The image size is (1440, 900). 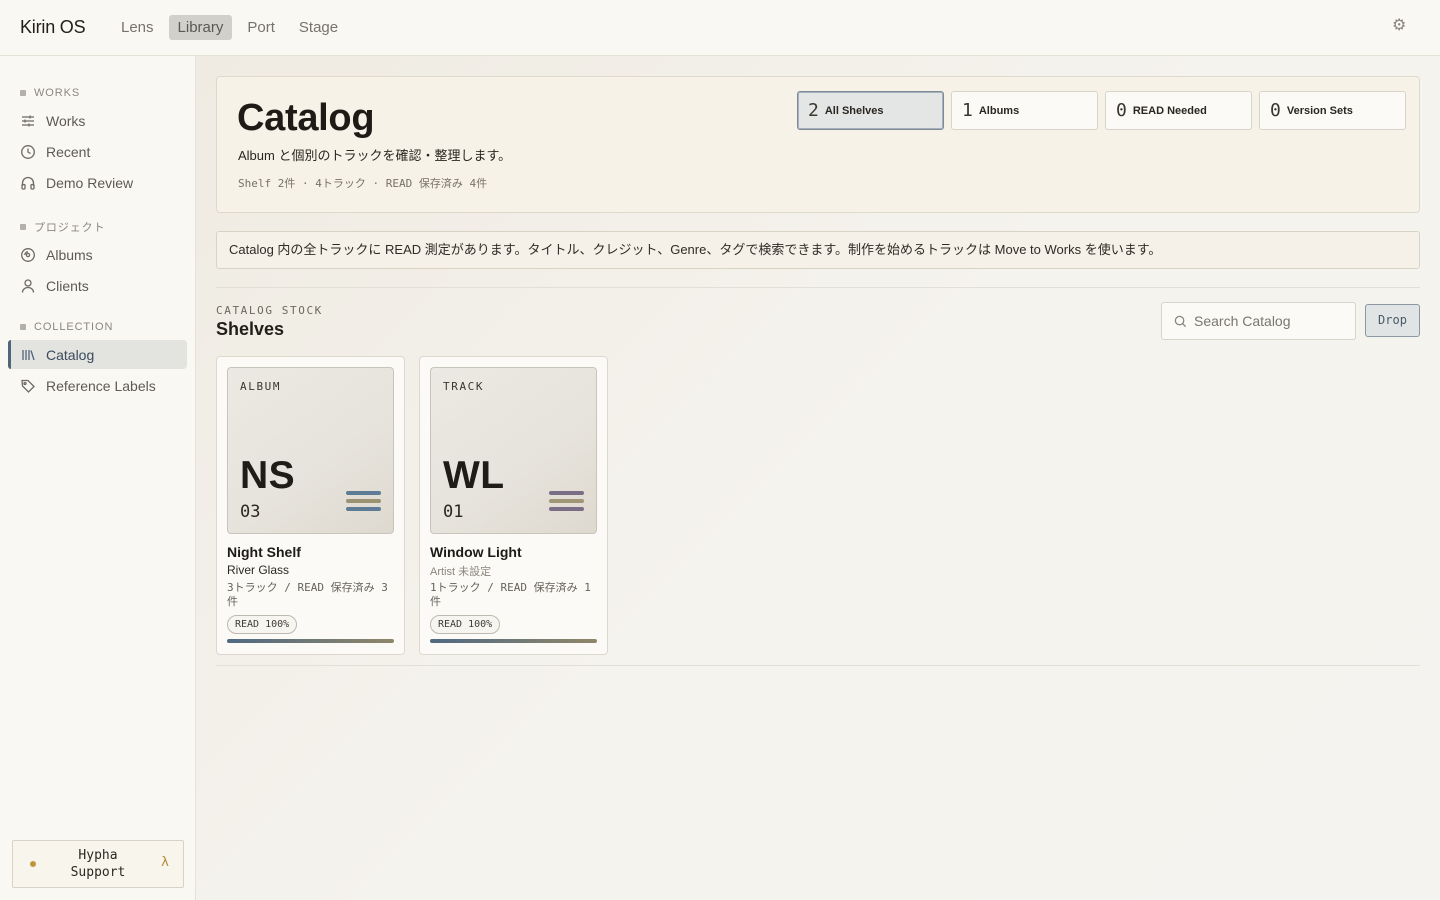 What do you see at coordinates (66, 120) in the screenshot?
I see `sidebar-item-label: Works` at bounding box center [66, 120].